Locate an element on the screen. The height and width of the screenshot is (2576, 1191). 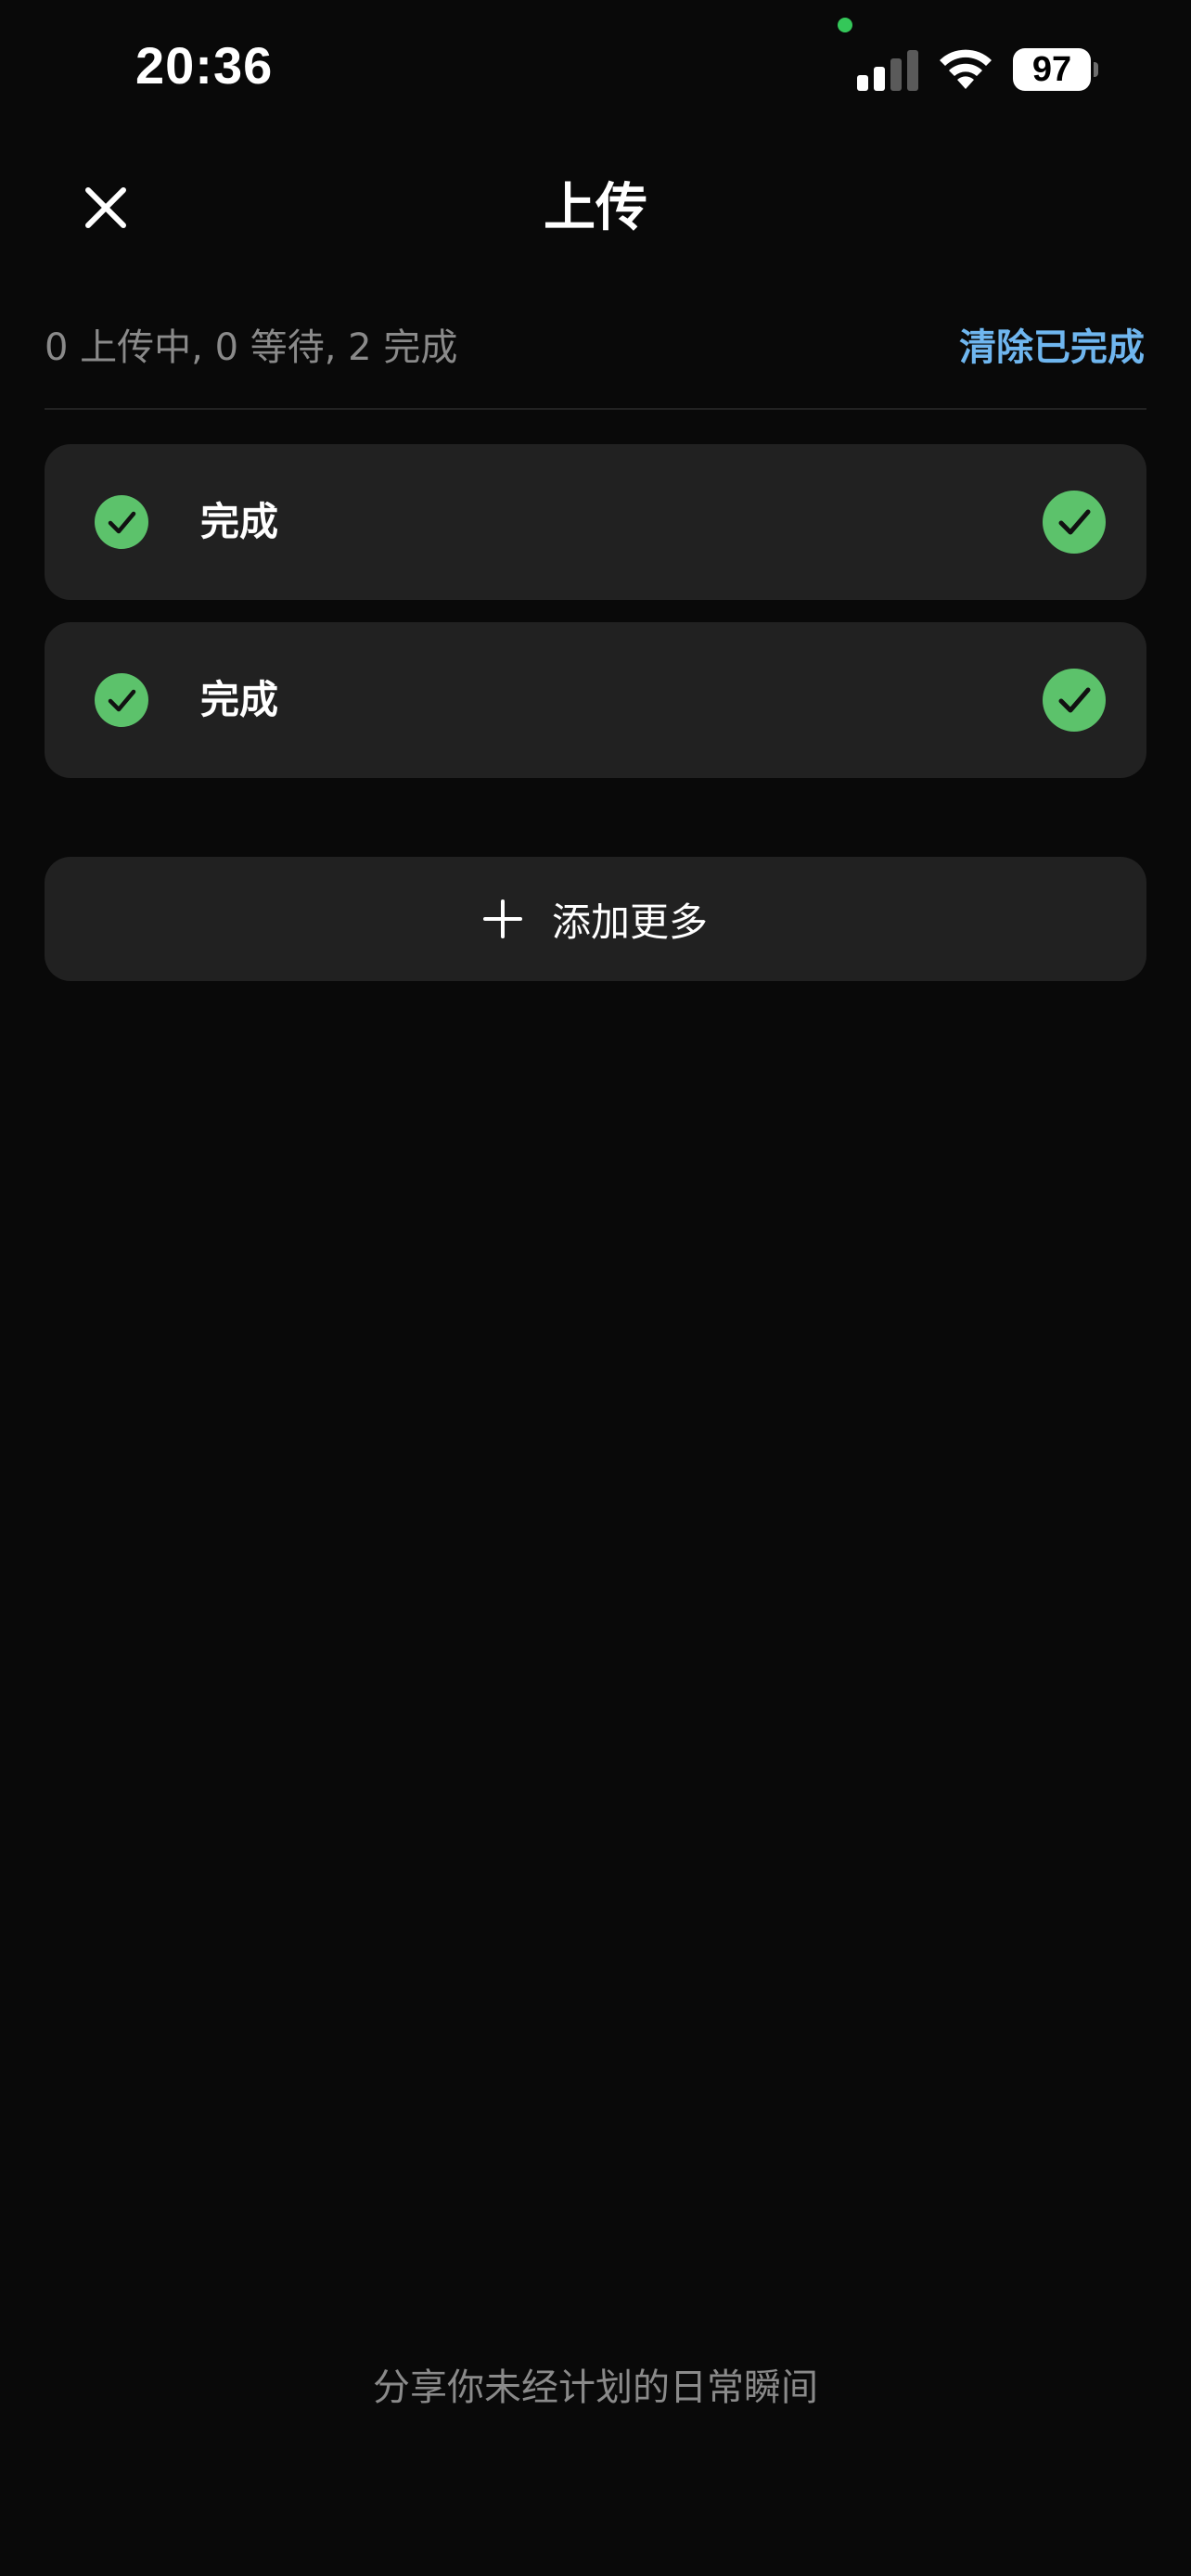
cellular-signal-icon is located at coordinates (887, 69).